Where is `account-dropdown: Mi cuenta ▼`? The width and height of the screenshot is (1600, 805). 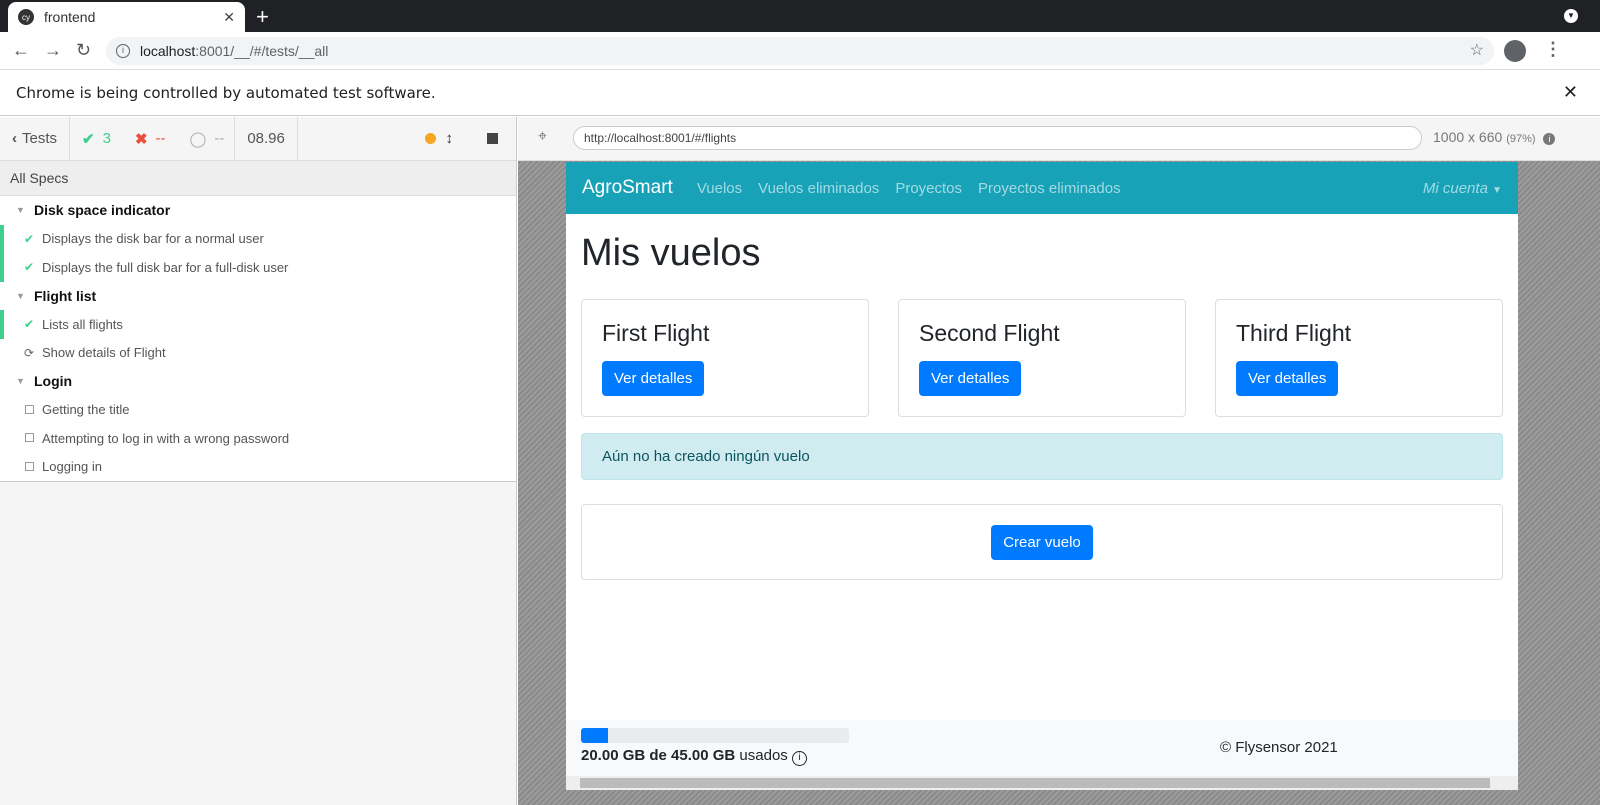 account-dropdown: Mi cuenta ▼ is located at coordinates (1462, 188).